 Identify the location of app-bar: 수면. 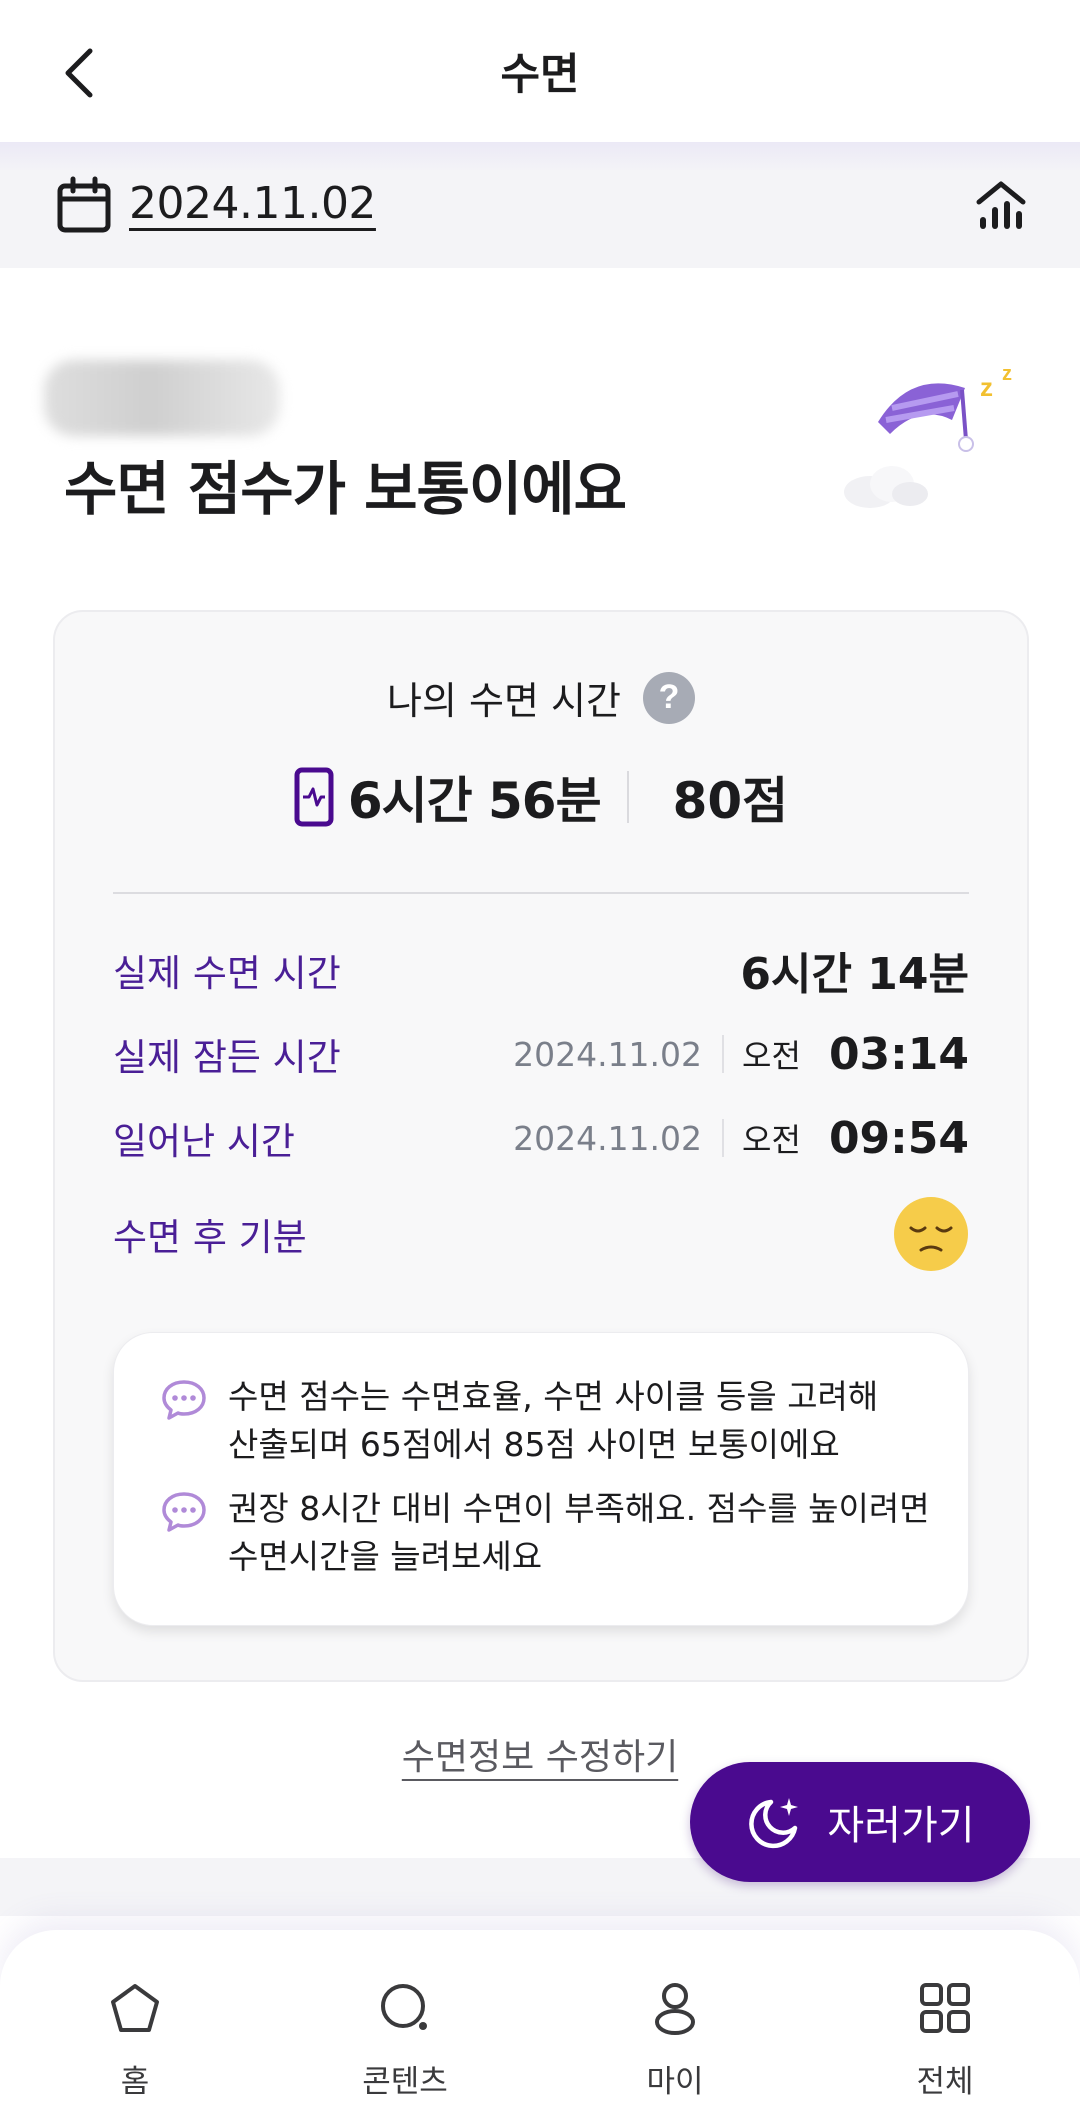
(540, 71).